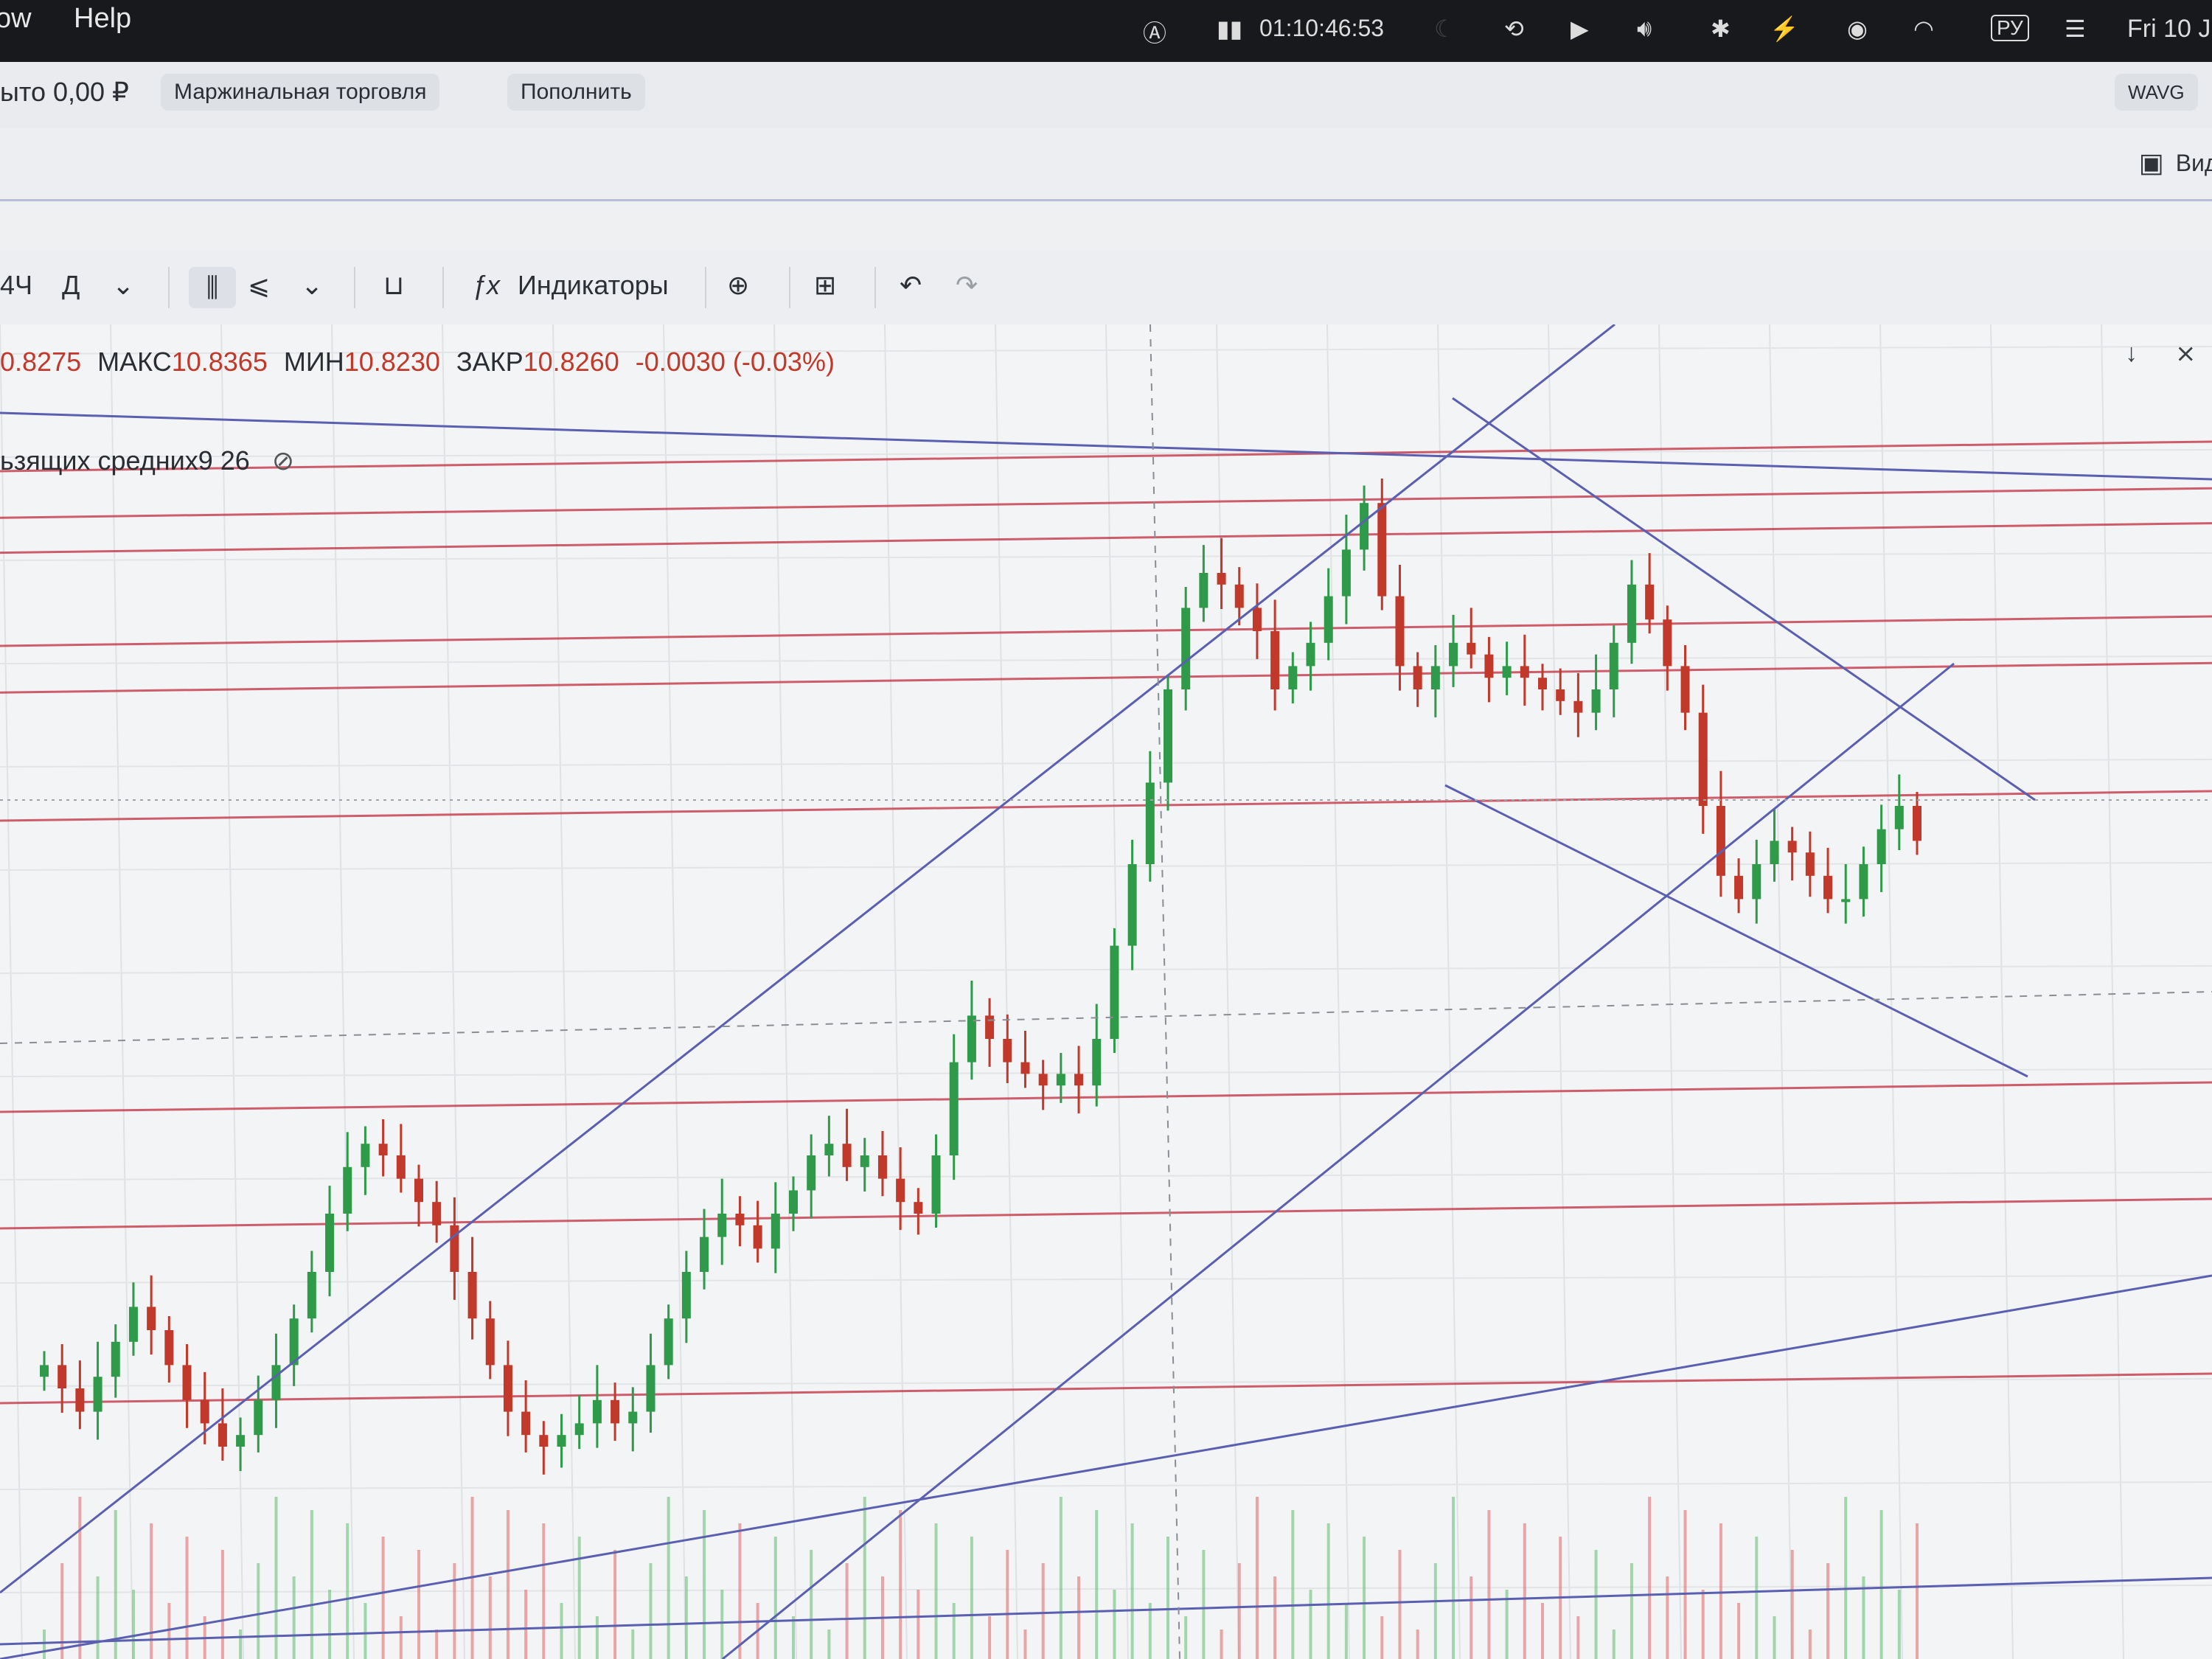  What do you see at coordinates (212, 287) in the screenshot?
I see `candles-icon: ⫼` at bounding box center [212, 287].